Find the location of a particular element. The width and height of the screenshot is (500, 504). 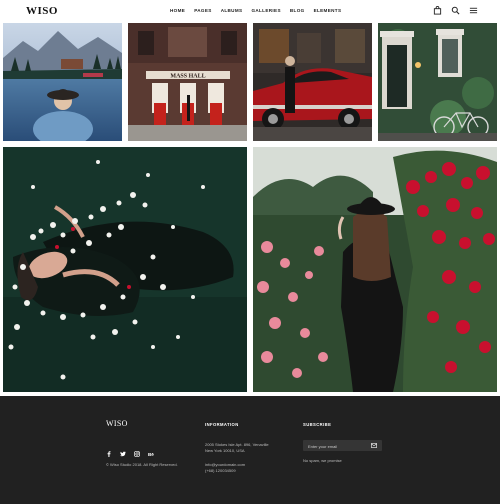

nav-item-albums: ALBUMS is located at coordinates (232, 10).